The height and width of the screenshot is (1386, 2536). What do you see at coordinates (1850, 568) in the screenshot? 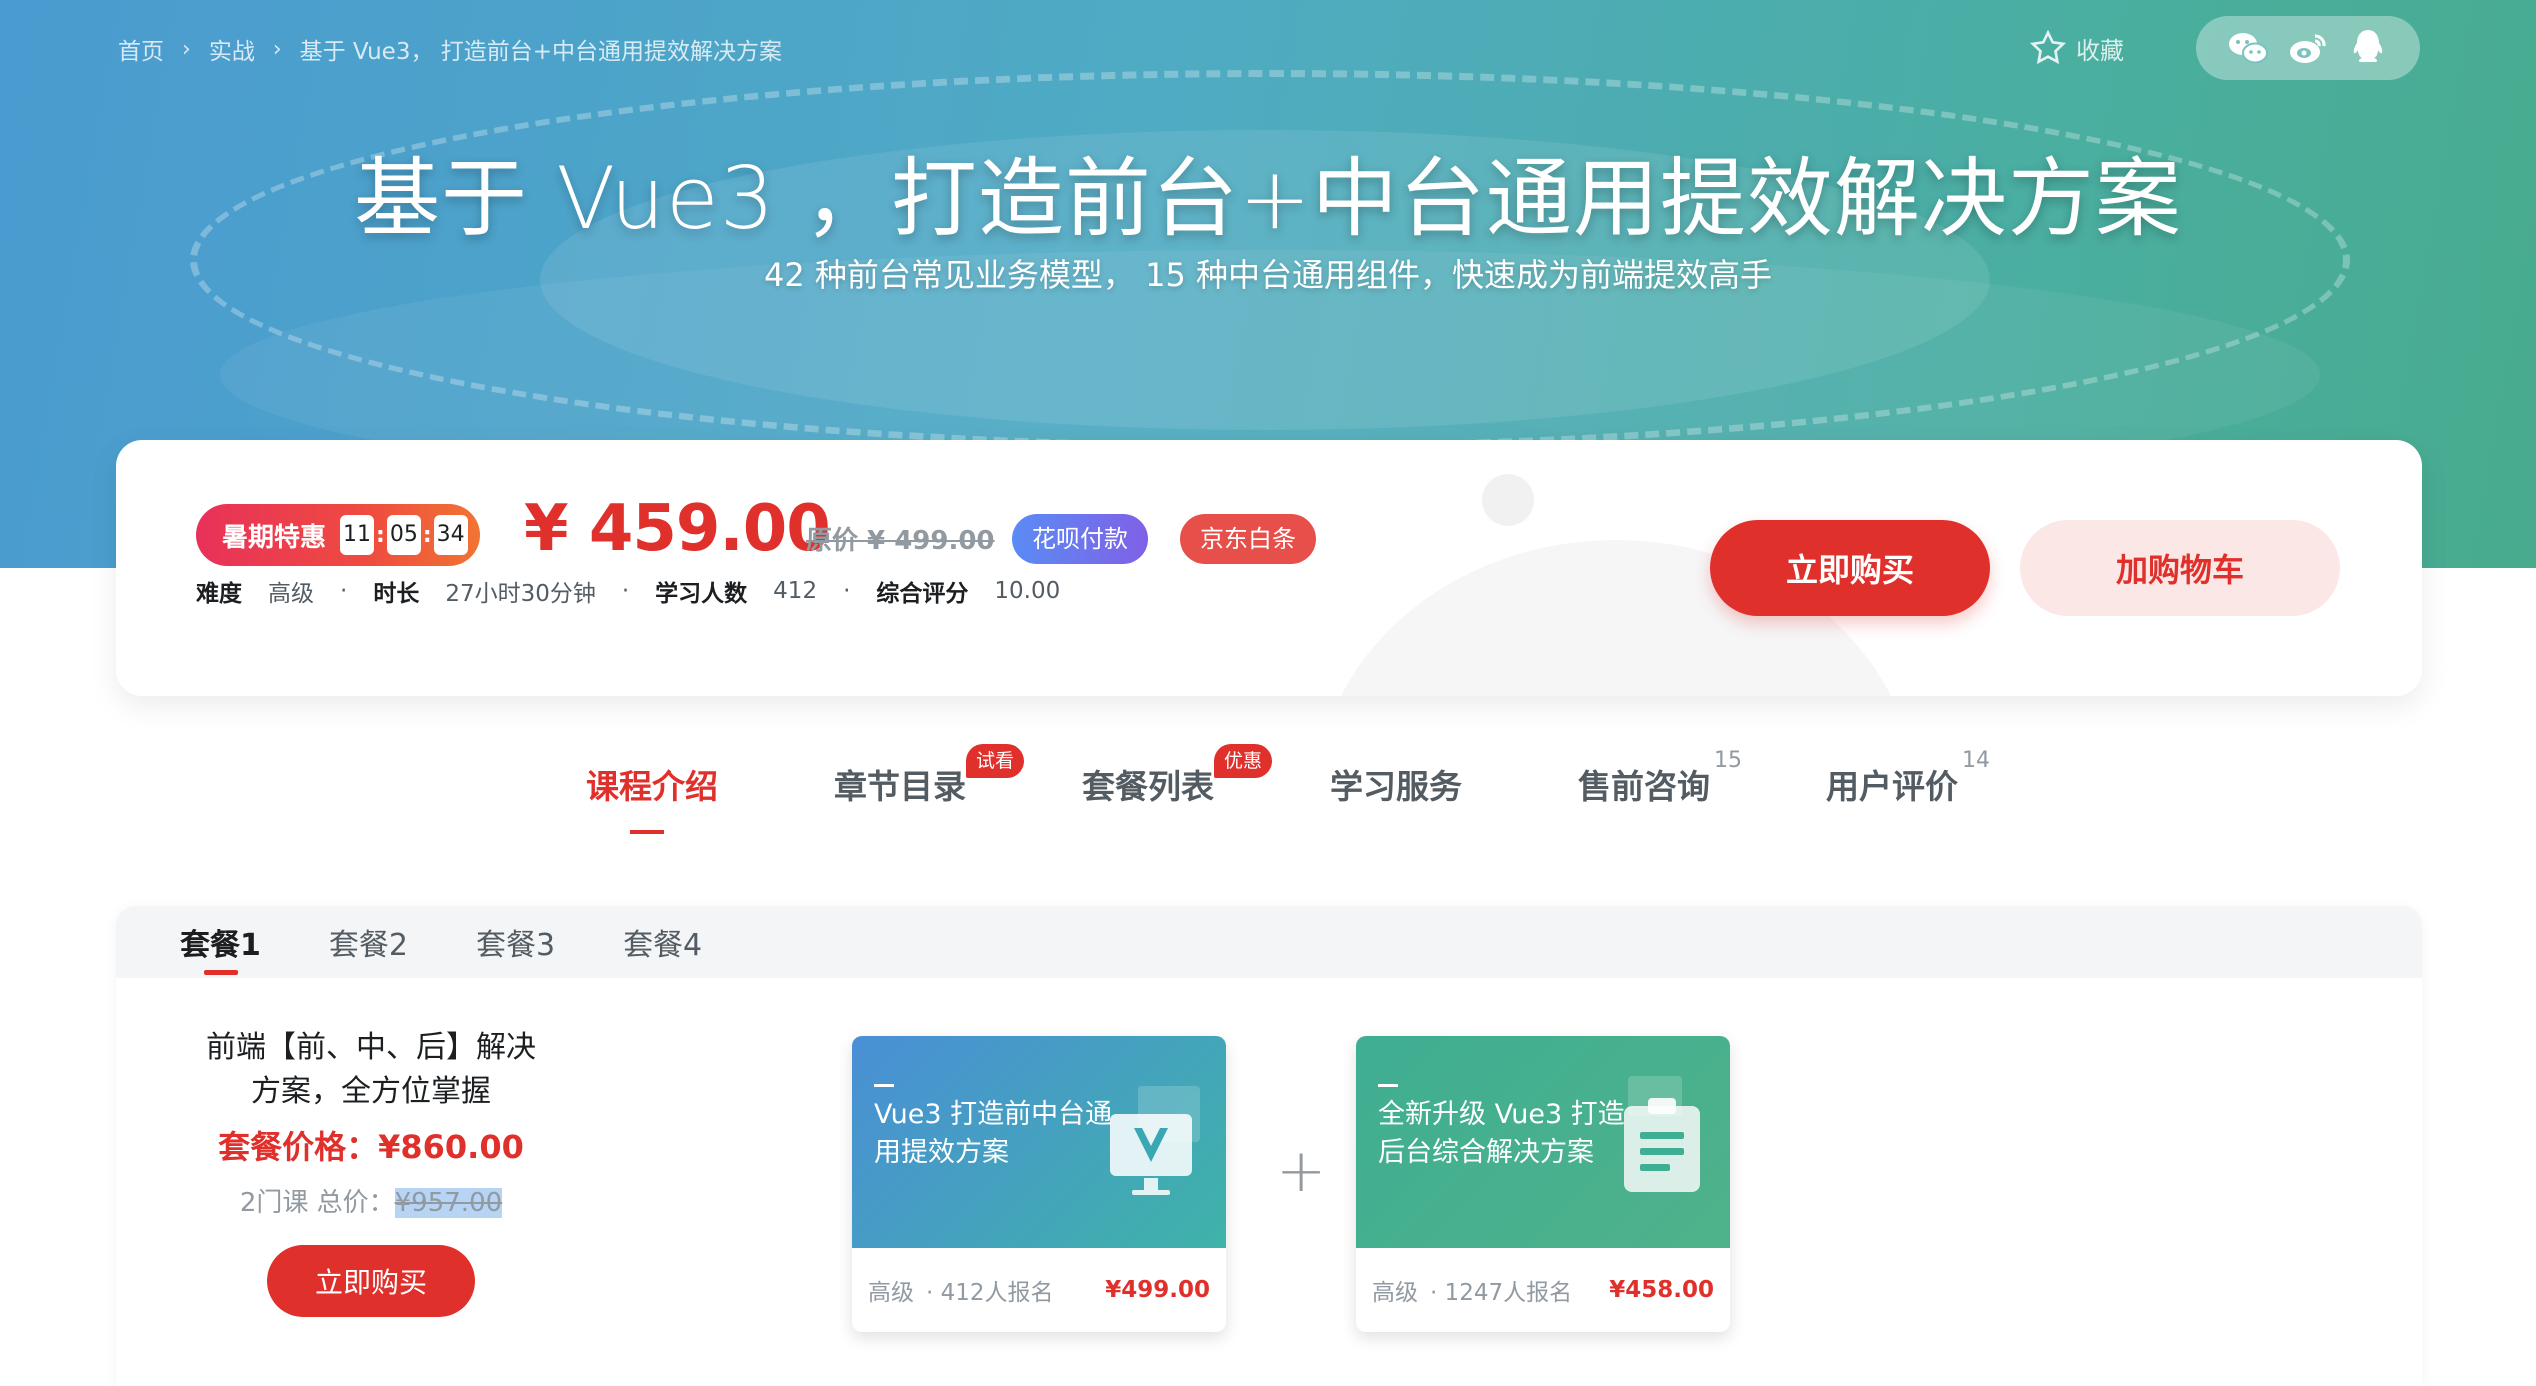
I see `buy-now-button: 立即购买` at bounding box center [1850, 568].